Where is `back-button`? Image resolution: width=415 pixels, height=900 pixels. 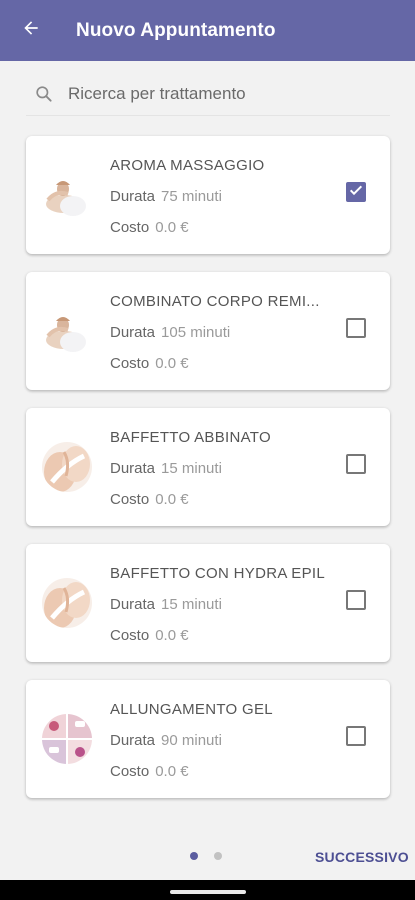
back-button is located at coordinates (31, 30).